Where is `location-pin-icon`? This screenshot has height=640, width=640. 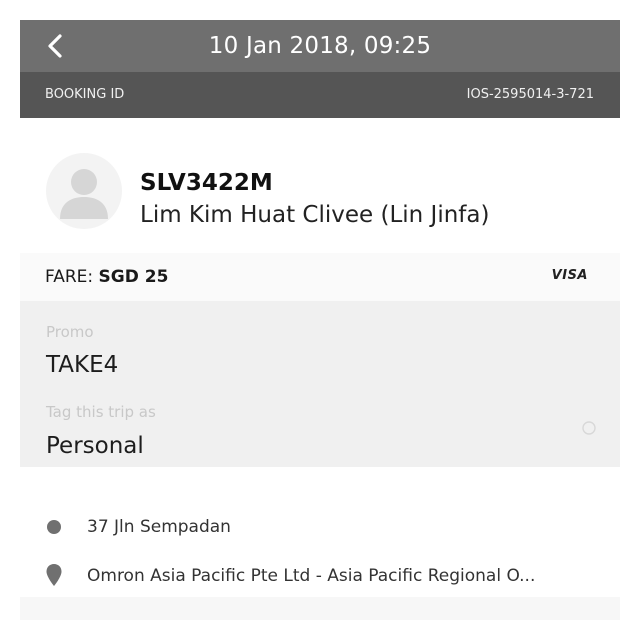 location-pin-icon is located at coordinates (54, 575).